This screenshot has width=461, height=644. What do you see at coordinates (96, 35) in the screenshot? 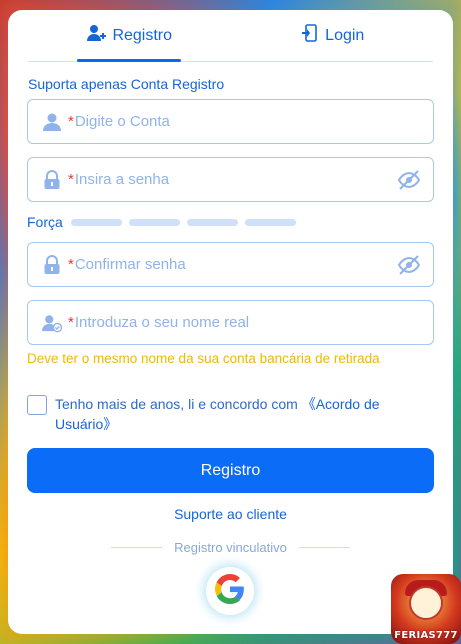
I see `user-add-icon` at bounding box center [96, 35].